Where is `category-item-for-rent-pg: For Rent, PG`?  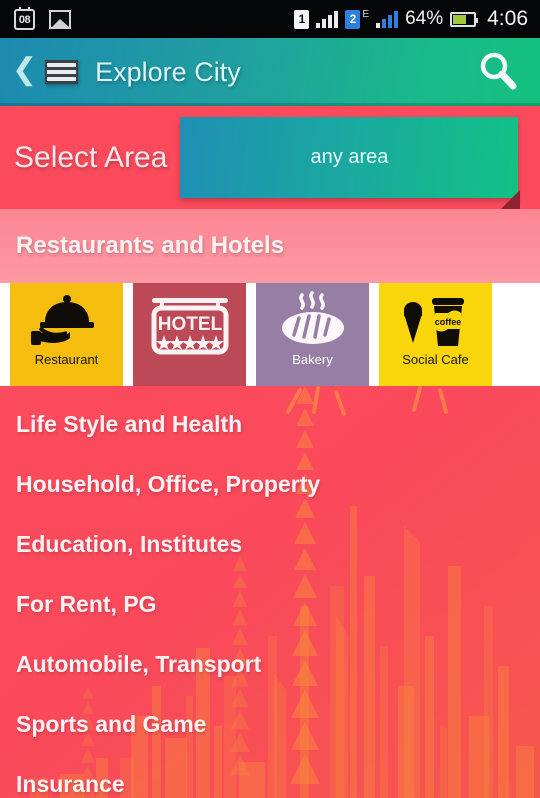
category-item-for-rent-pg: For Rent, PG is located at coordinates (278, 604).